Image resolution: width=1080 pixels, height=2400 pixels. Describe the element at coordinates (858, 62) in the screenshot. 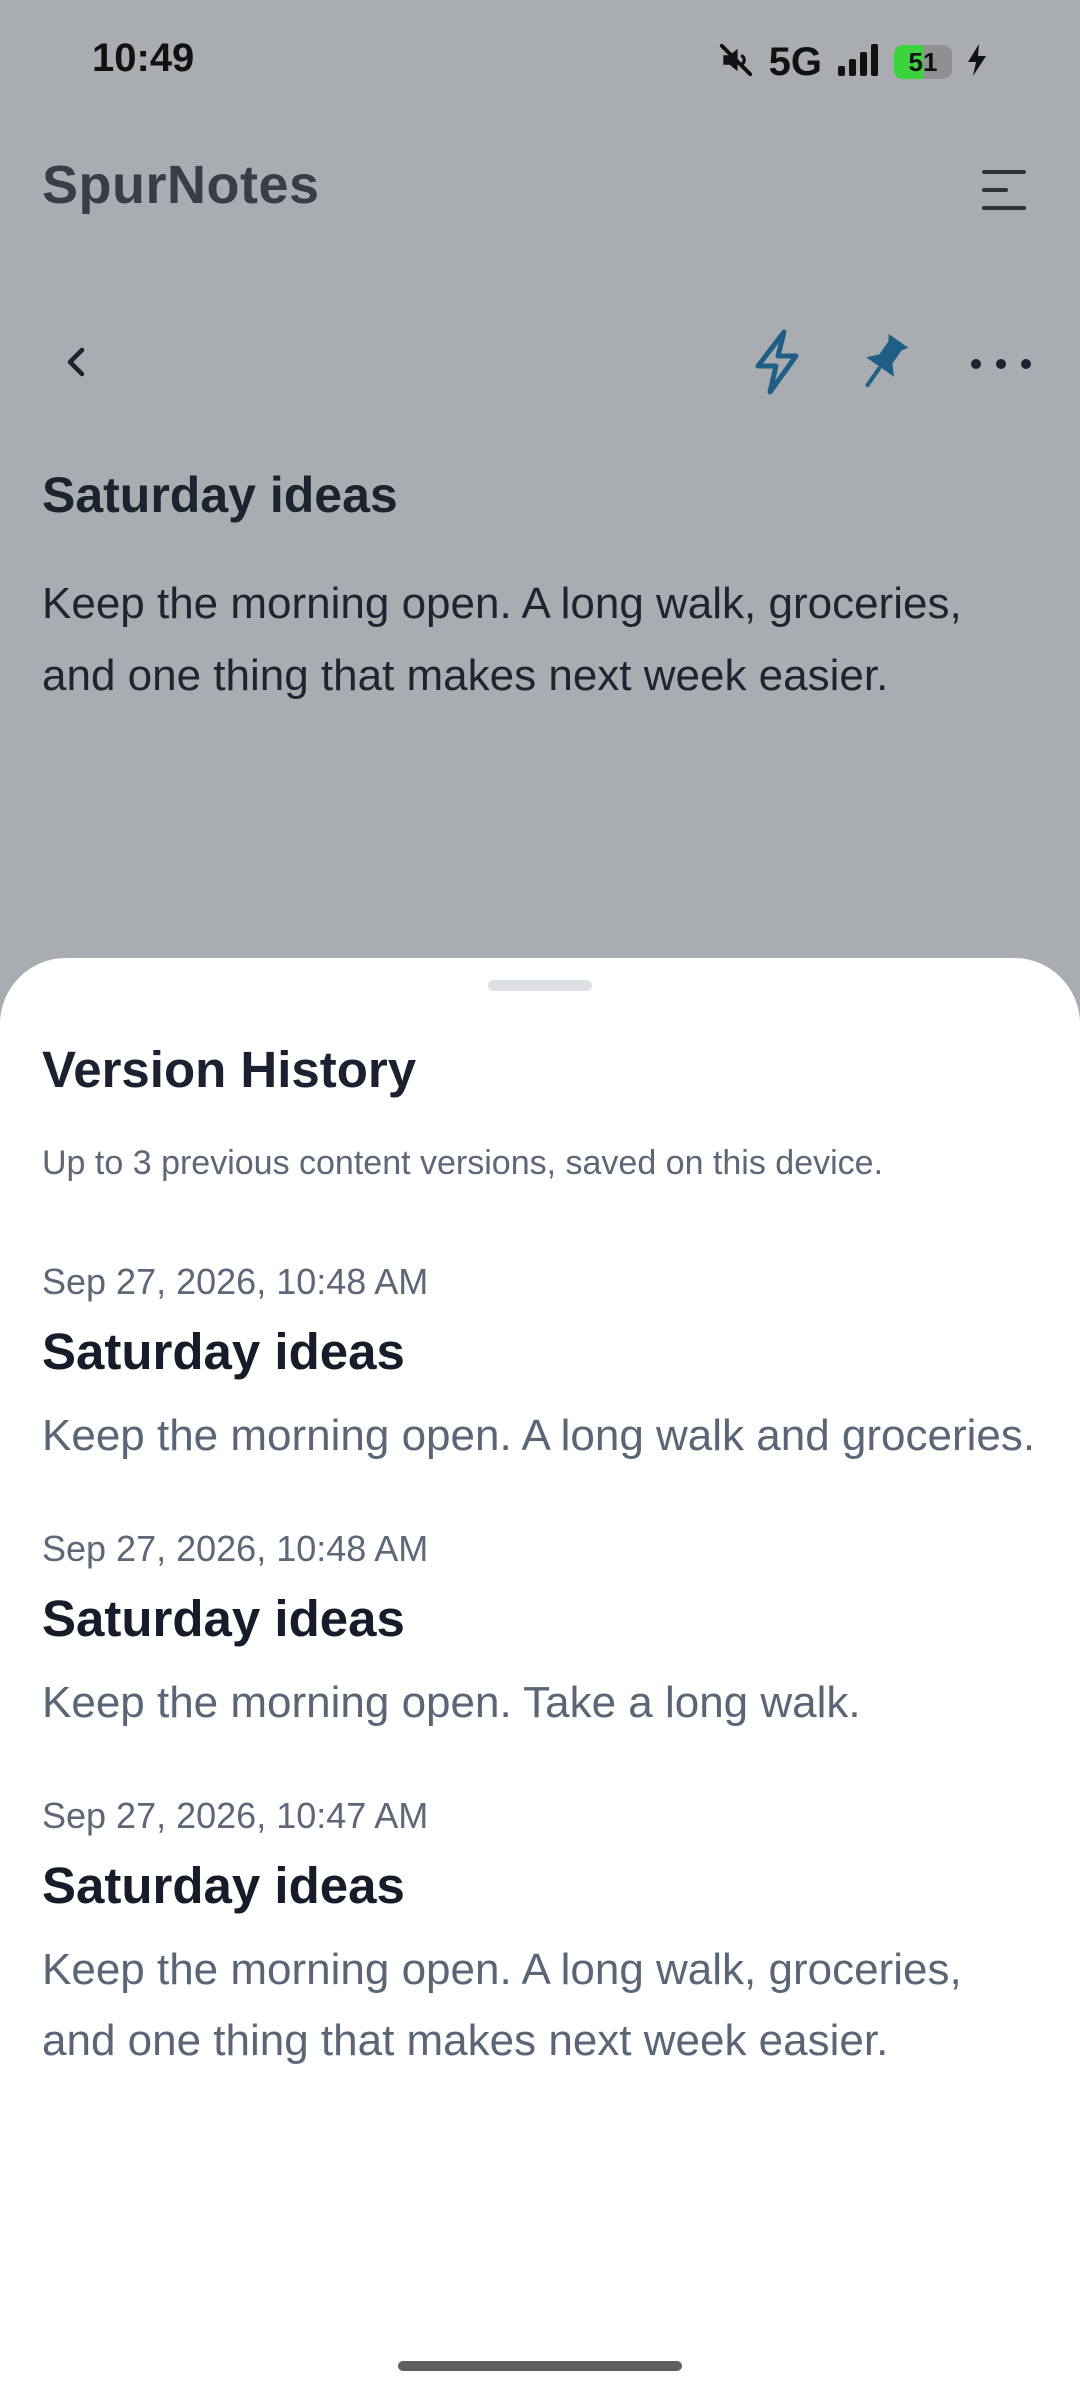

I see `signal-icon` at that location.